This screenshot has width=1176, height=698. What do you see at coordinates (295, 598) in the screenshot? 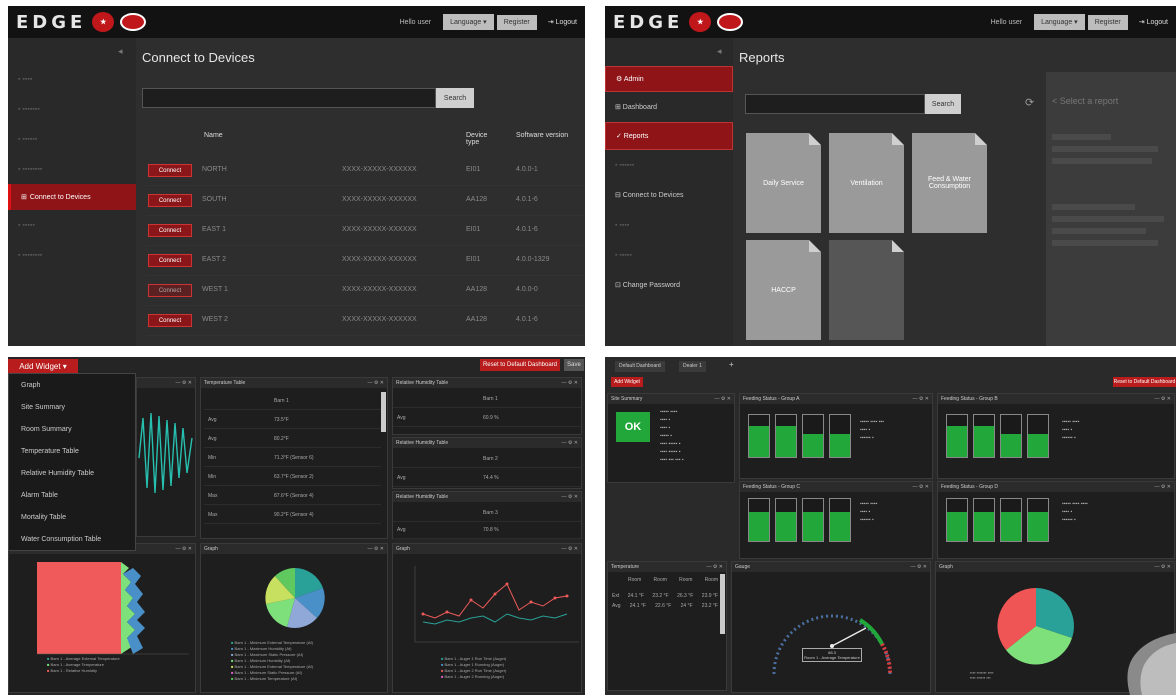
I see `pie-chart` at bounding box center [295, 598].